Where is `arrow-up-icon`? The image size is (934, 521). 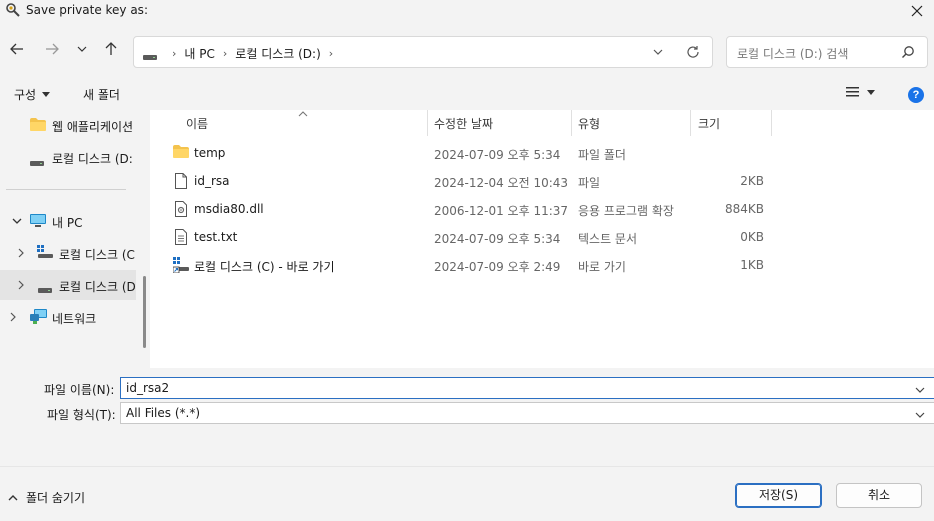 arrow-up-icon is located at coordinates (111, 48).